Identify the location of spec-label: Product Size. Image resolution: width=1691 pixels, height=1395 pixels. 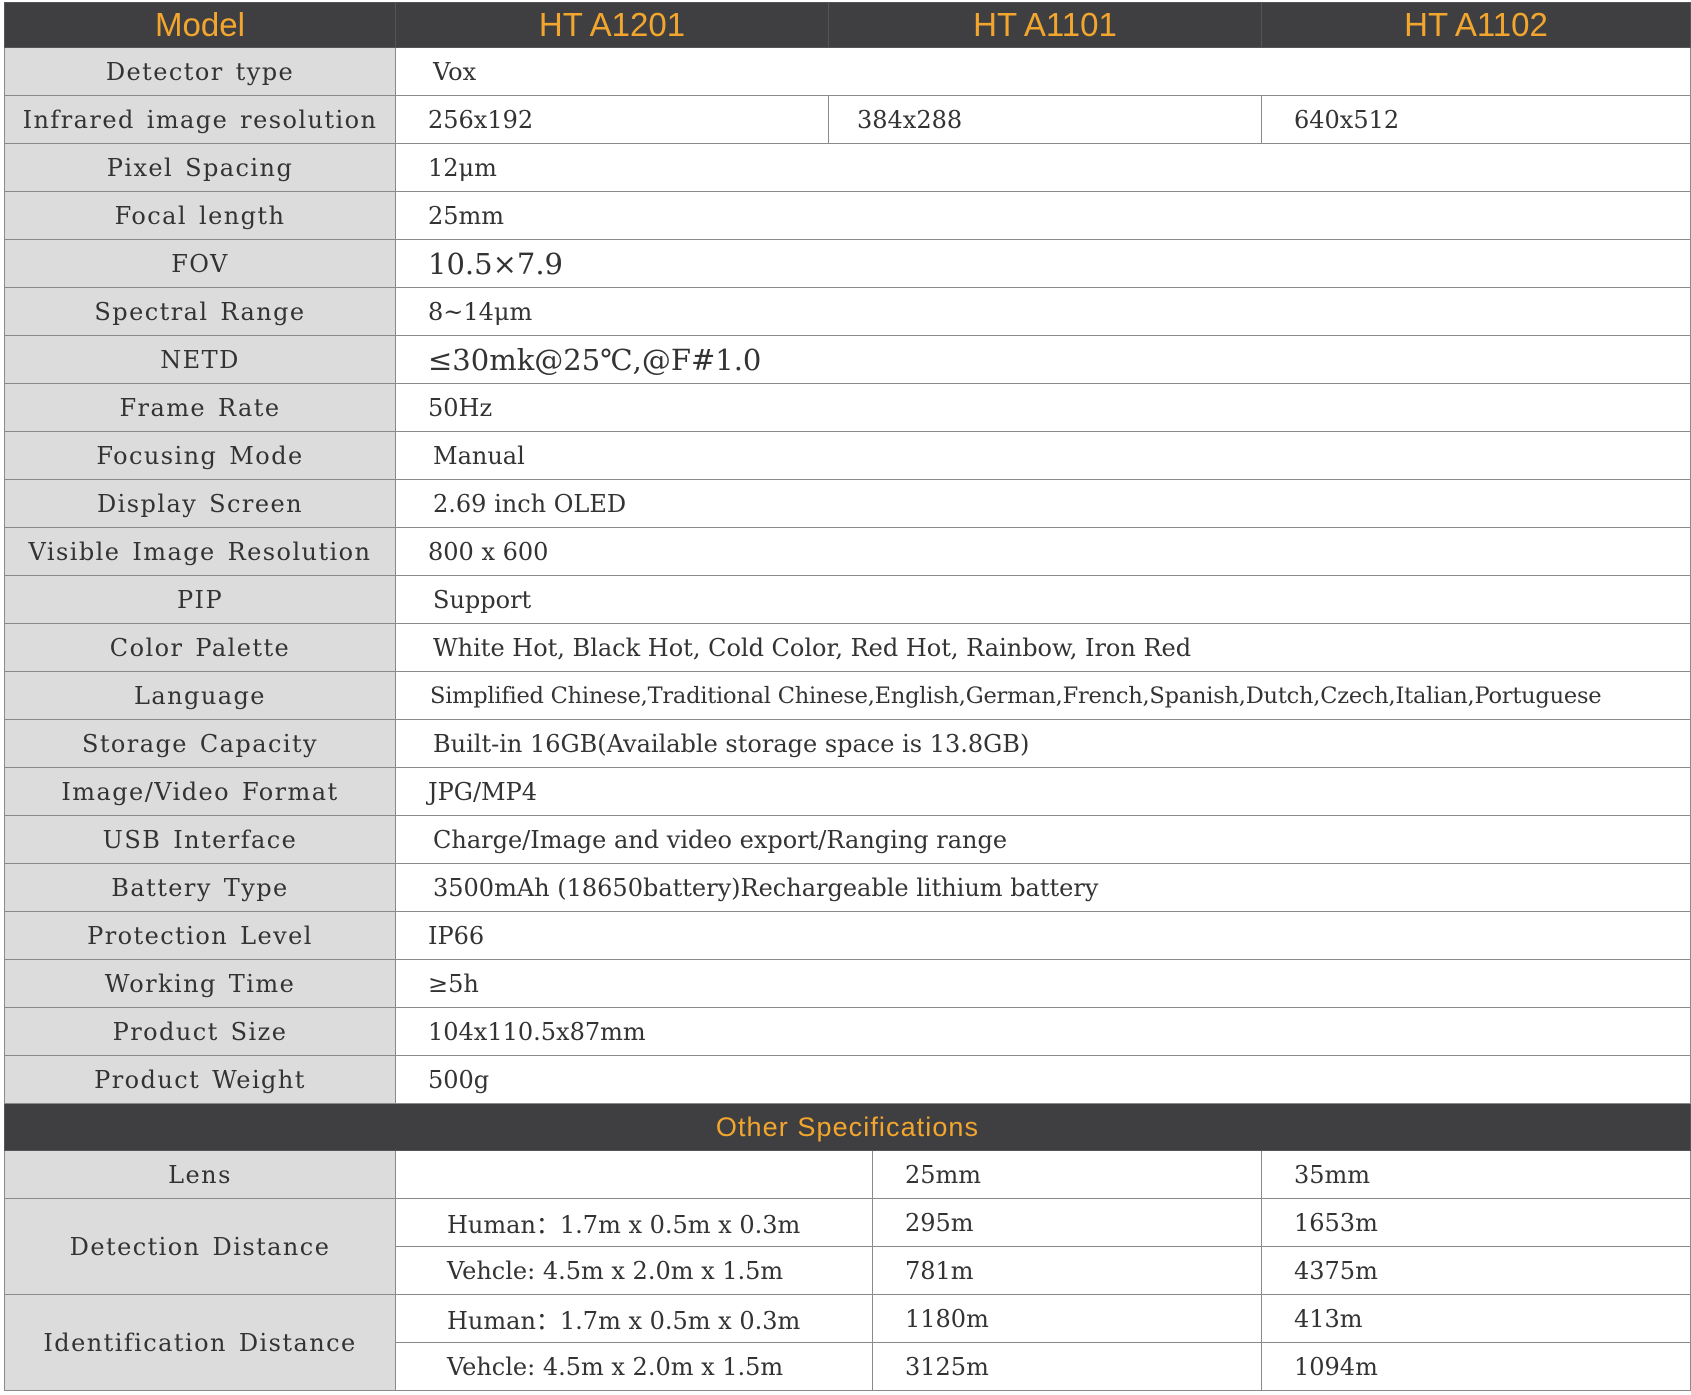
(200, 1031).